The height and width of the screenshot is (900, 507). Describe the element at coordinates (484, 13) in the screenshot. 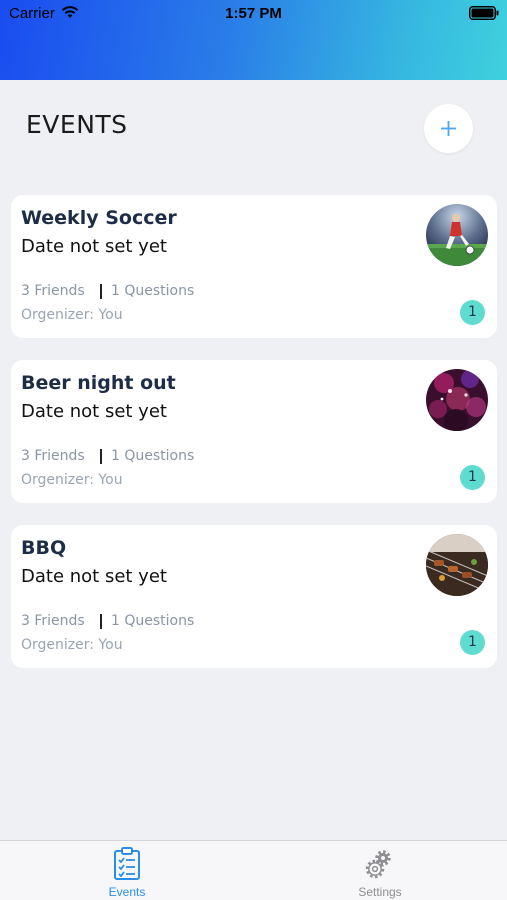

I see `battery-icon` at that location.